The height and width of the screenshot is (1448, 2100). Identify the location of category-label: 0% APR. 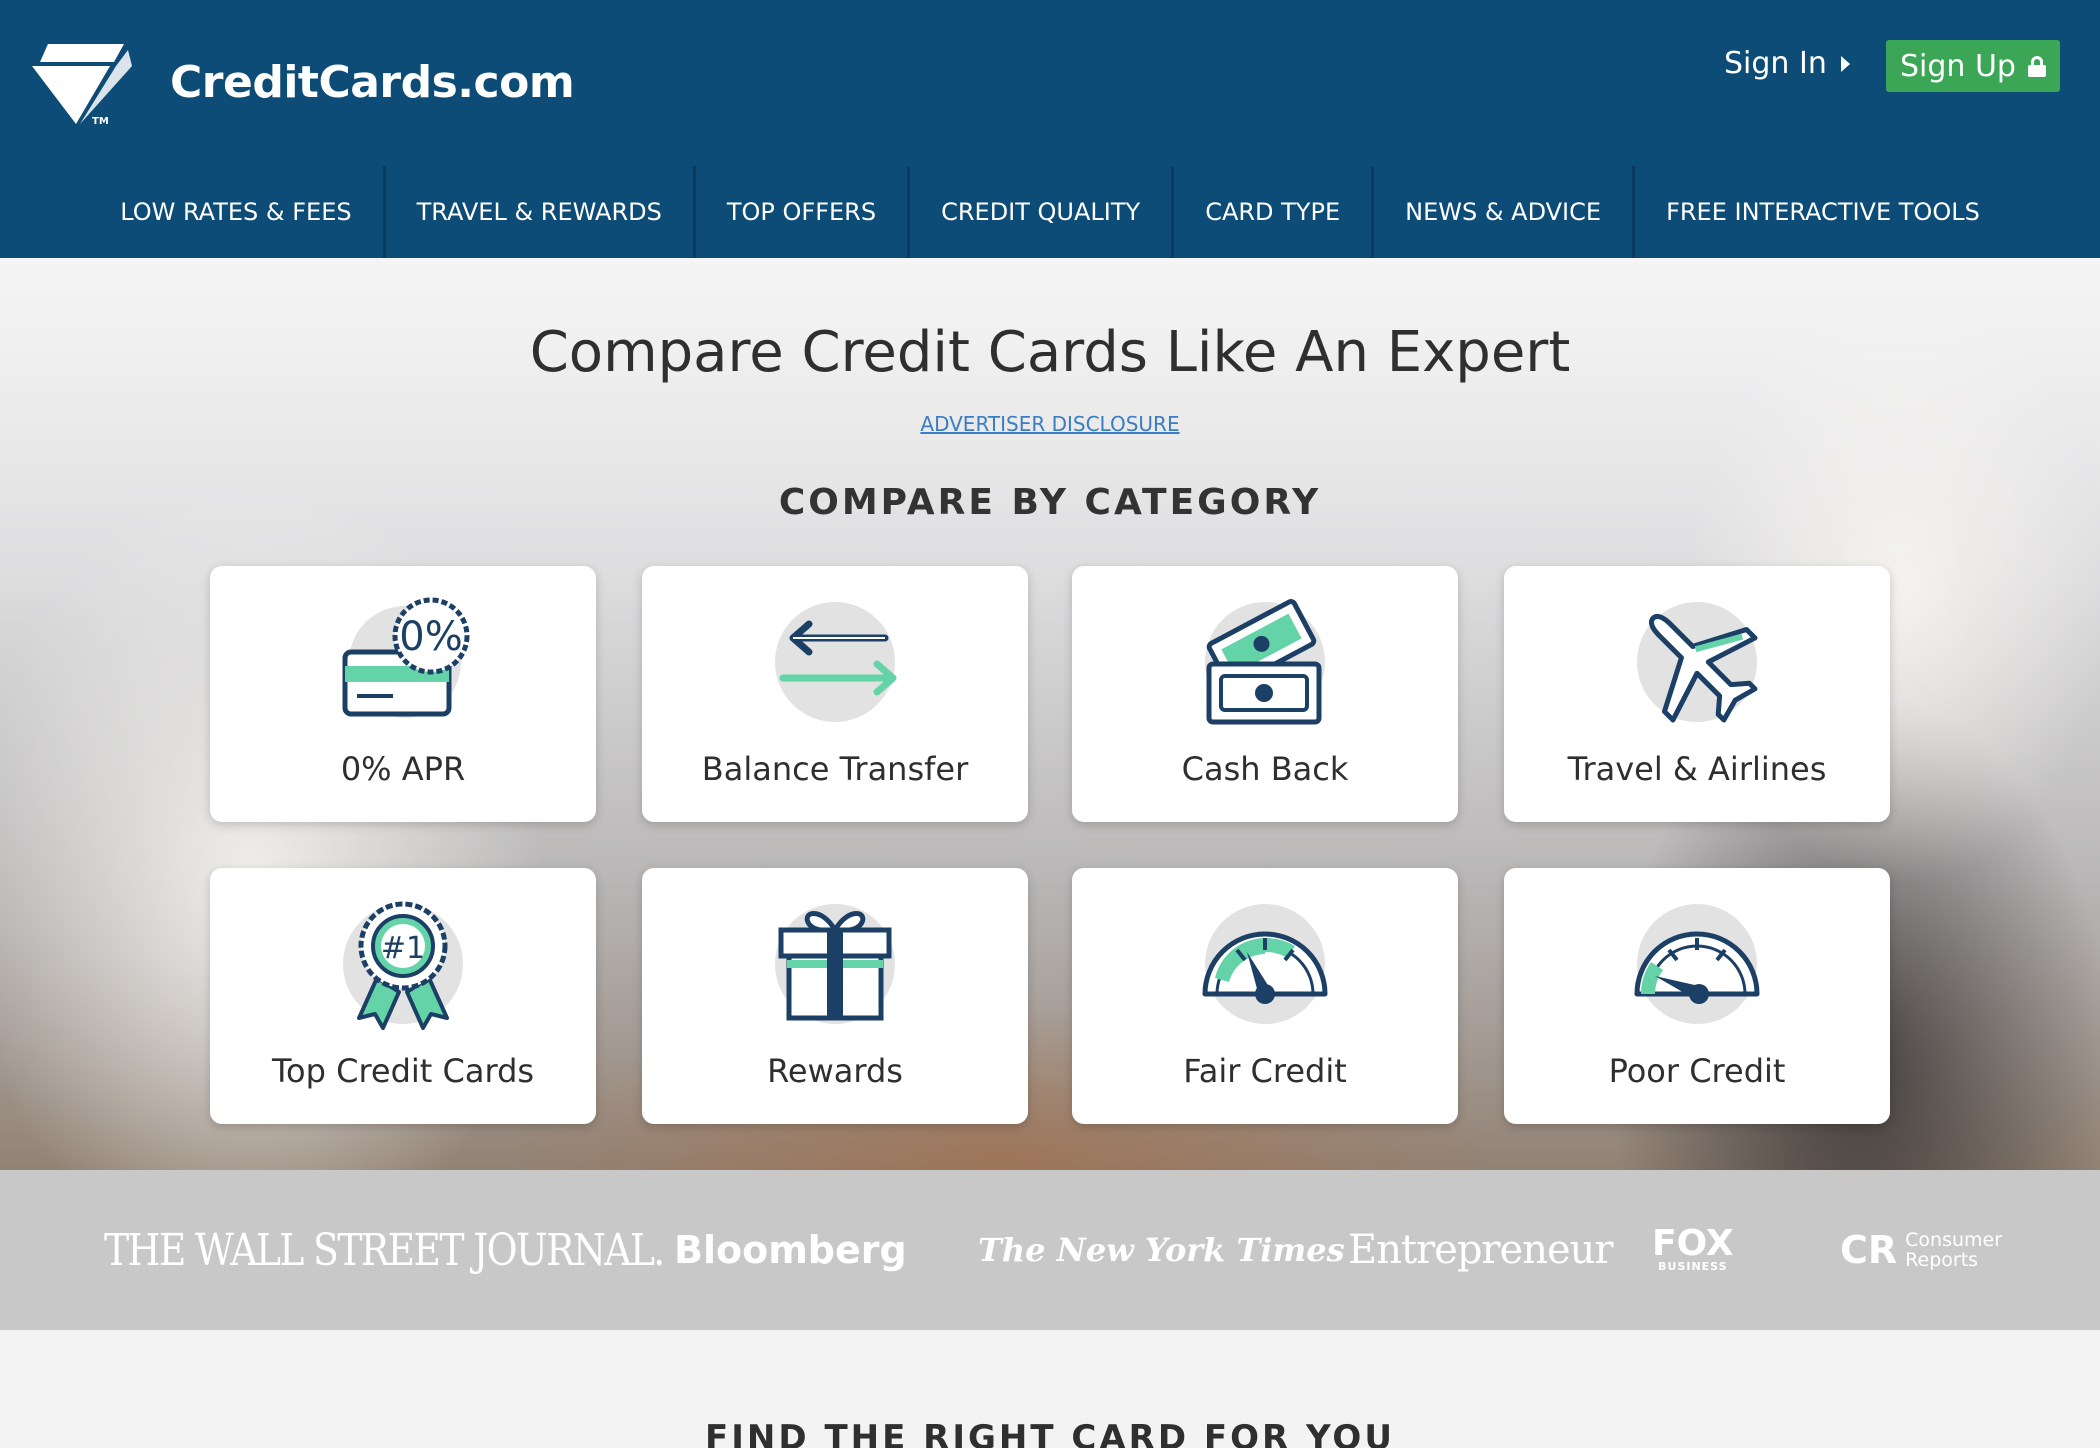
(403, 769).